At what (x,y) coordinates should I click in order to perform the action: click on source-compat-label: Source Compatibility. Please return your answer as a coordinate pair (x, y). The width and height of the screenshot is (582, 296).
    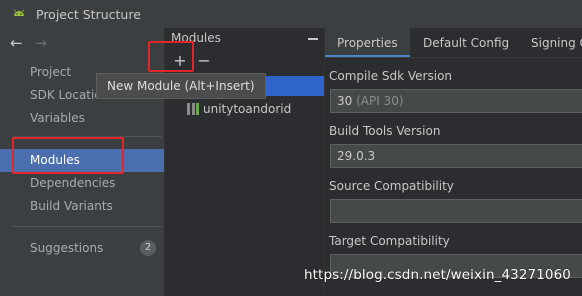
    Looking at the image, I should click on (391, 186).